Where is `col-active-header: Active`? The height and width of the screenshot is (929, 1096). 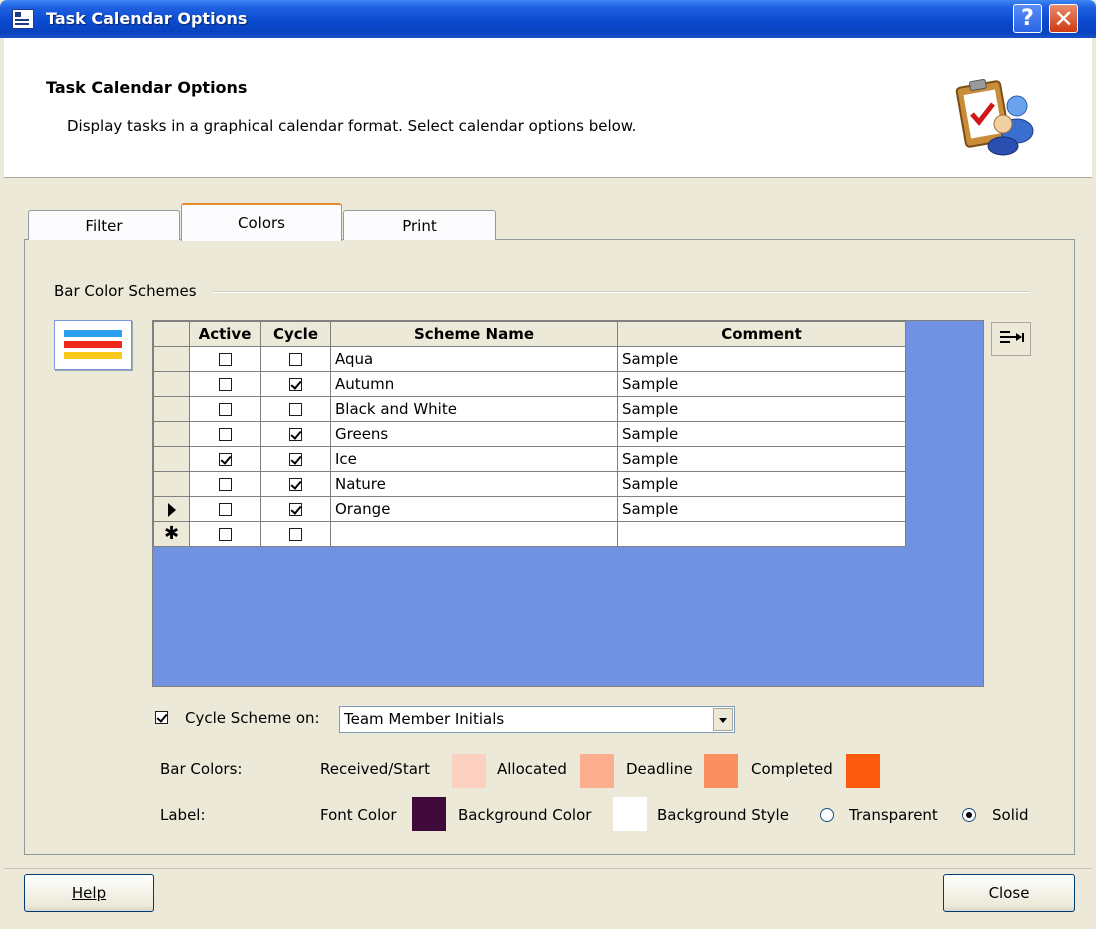
col-active-header: Active is located at coordinates (225, 334).